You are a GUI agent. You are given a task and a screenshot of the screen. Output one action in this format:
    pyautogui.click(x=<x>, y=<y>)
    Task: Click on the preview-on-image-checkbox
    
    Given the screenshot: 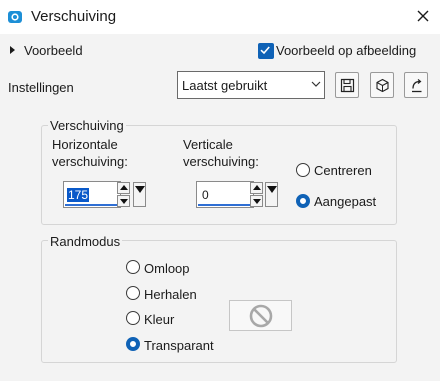 What is the action you would take?
    pyautogui.click(x=266, y=51)
    